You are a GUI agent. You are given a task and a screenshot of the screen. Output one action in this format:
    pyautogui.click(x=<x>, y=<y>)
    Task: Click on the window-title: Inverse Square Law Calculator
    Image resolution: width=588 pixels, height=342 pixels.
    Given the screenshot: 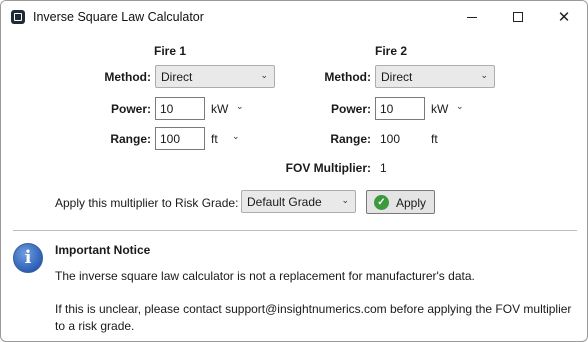 What is the action you would take?
    pyautogui.click(x=118, y=17)
    